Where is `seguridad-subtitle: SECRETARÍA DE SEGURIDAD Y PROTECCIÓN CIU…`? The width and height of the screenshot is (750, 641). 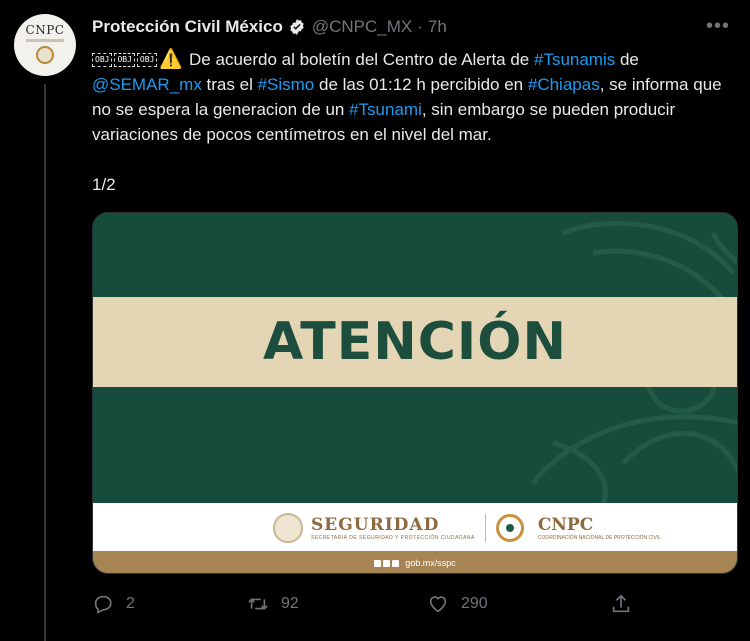 seguridad-subtitle: SECRETARÍA DE SEGURIDAD Y PROTECCIÓN CIU… is located at coordinates (393, 538).